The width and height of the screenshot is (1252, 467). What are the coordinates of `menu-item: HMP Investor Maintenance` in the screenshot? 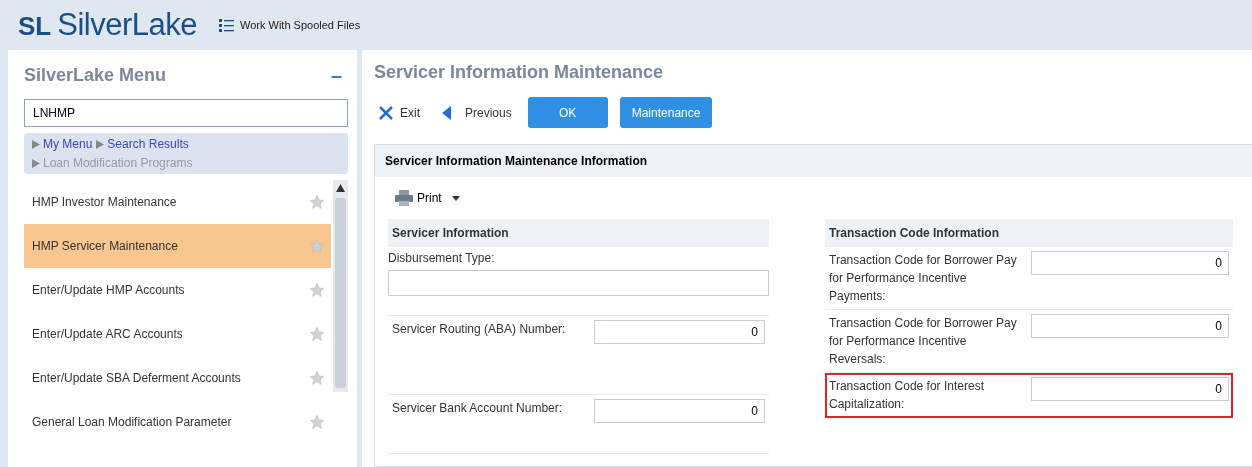 It's located at (177, 202).